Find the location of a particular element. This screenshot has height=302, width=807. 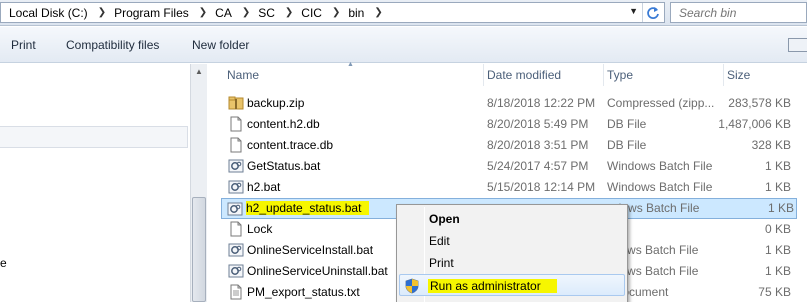

scrollbar-thumb is located at coordinates (199, 249).